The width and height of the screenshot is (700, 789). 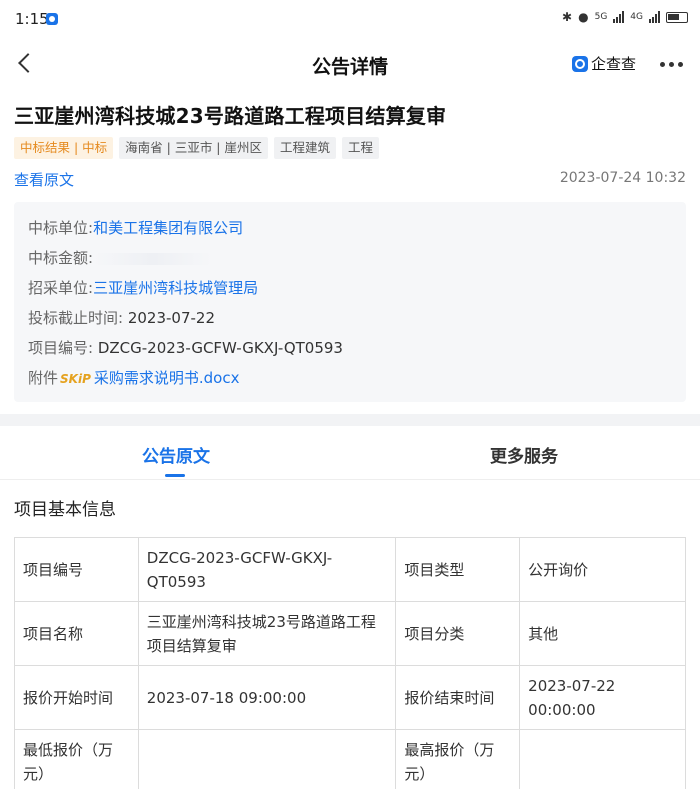 What do you see at coordinates (76, 318) in the screenshot?
I see `deadline-label: 投标截止时间:` at bounding box center [76, 318].